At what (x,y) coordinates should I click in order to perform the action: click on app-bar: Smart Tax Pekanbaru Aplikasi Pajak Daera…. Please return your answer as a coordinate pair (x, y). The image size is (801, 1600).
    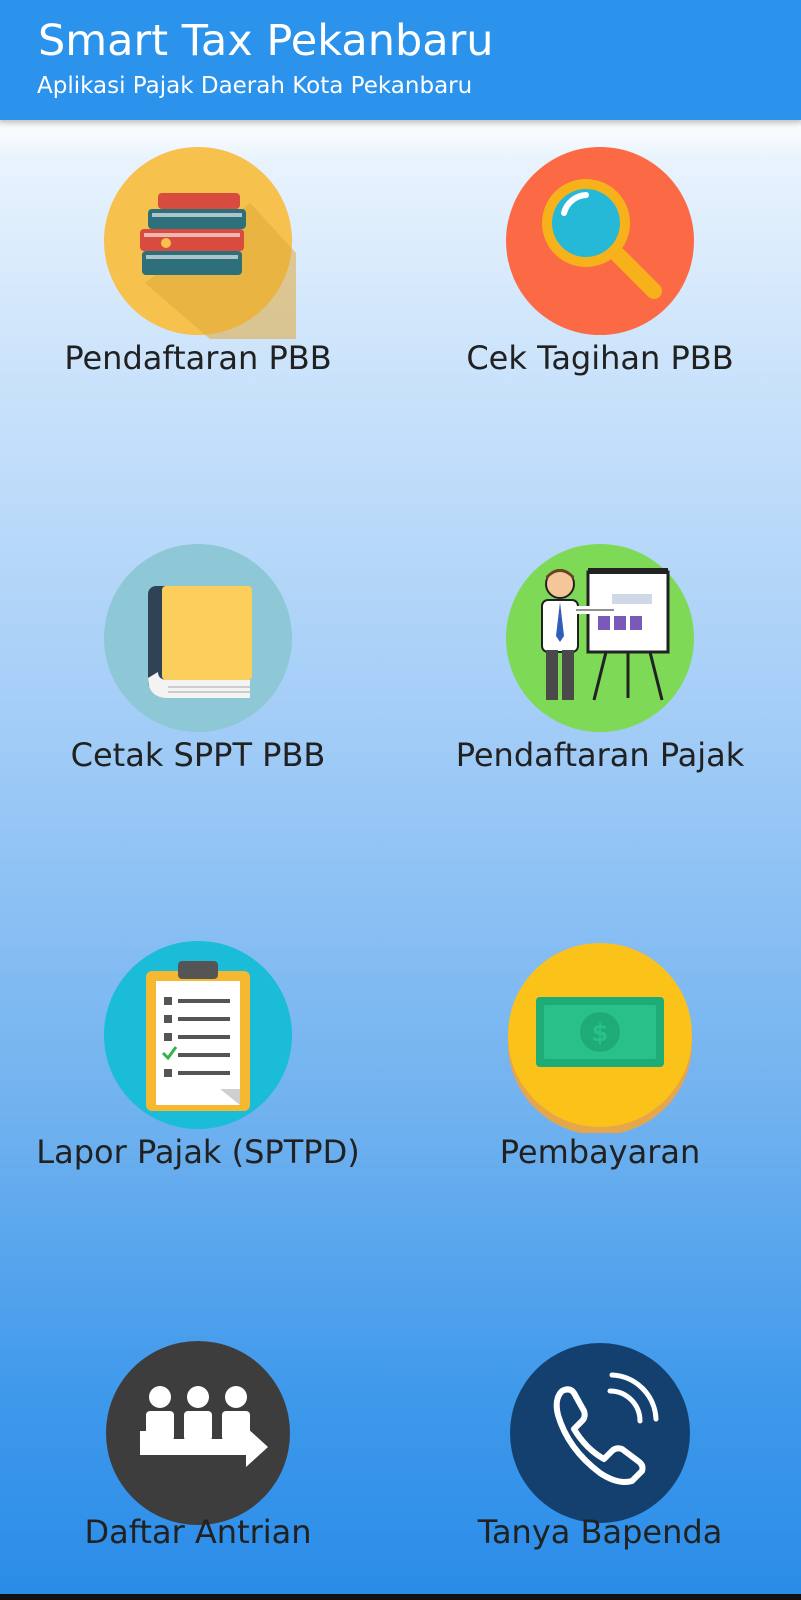
    Looking at the image, I should click on (400, 60).